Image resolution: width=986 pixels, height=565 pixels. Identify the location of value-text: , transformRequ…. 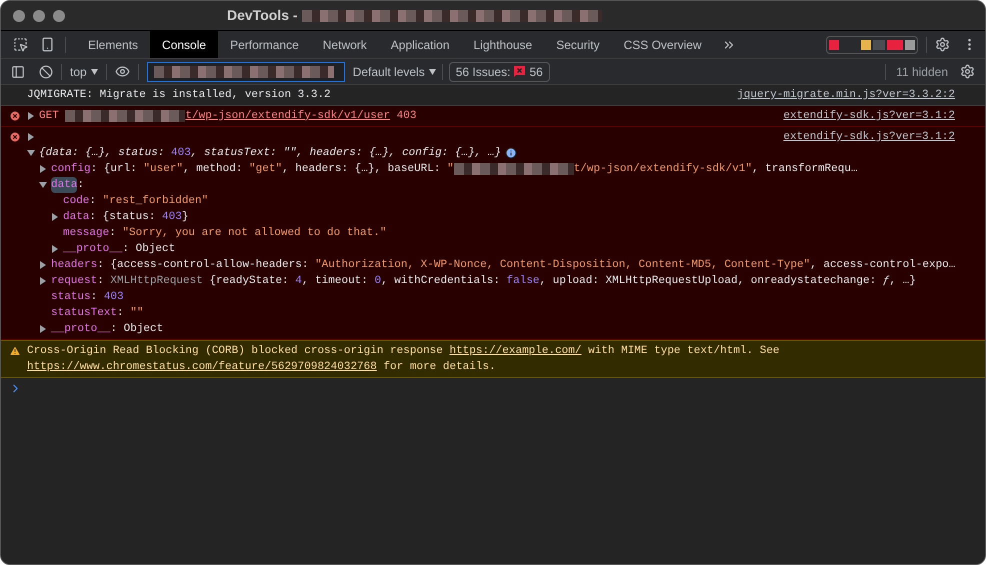
(805, 169).